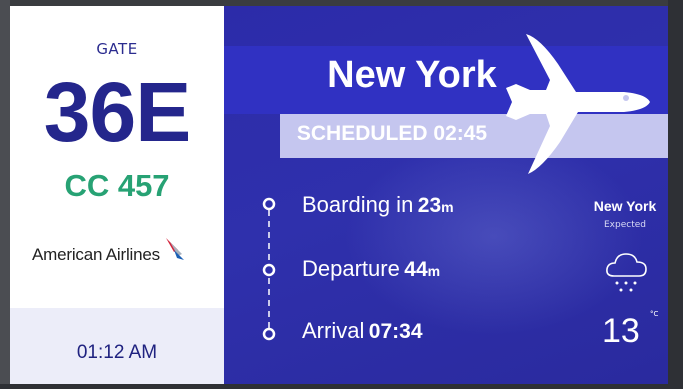  Describe the element at coordinates (429, 205) in the screenshot. I see `timeline-value: 23` at that location.